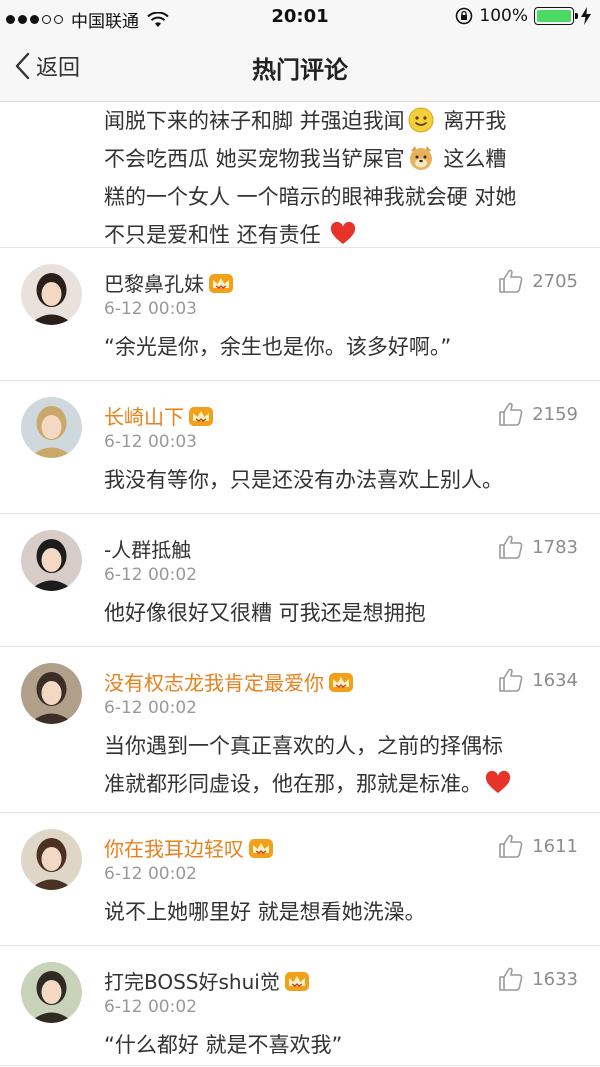 This screenshot has height=1067, width=600. I want to click on like-button: 1783, so click(538, 547).